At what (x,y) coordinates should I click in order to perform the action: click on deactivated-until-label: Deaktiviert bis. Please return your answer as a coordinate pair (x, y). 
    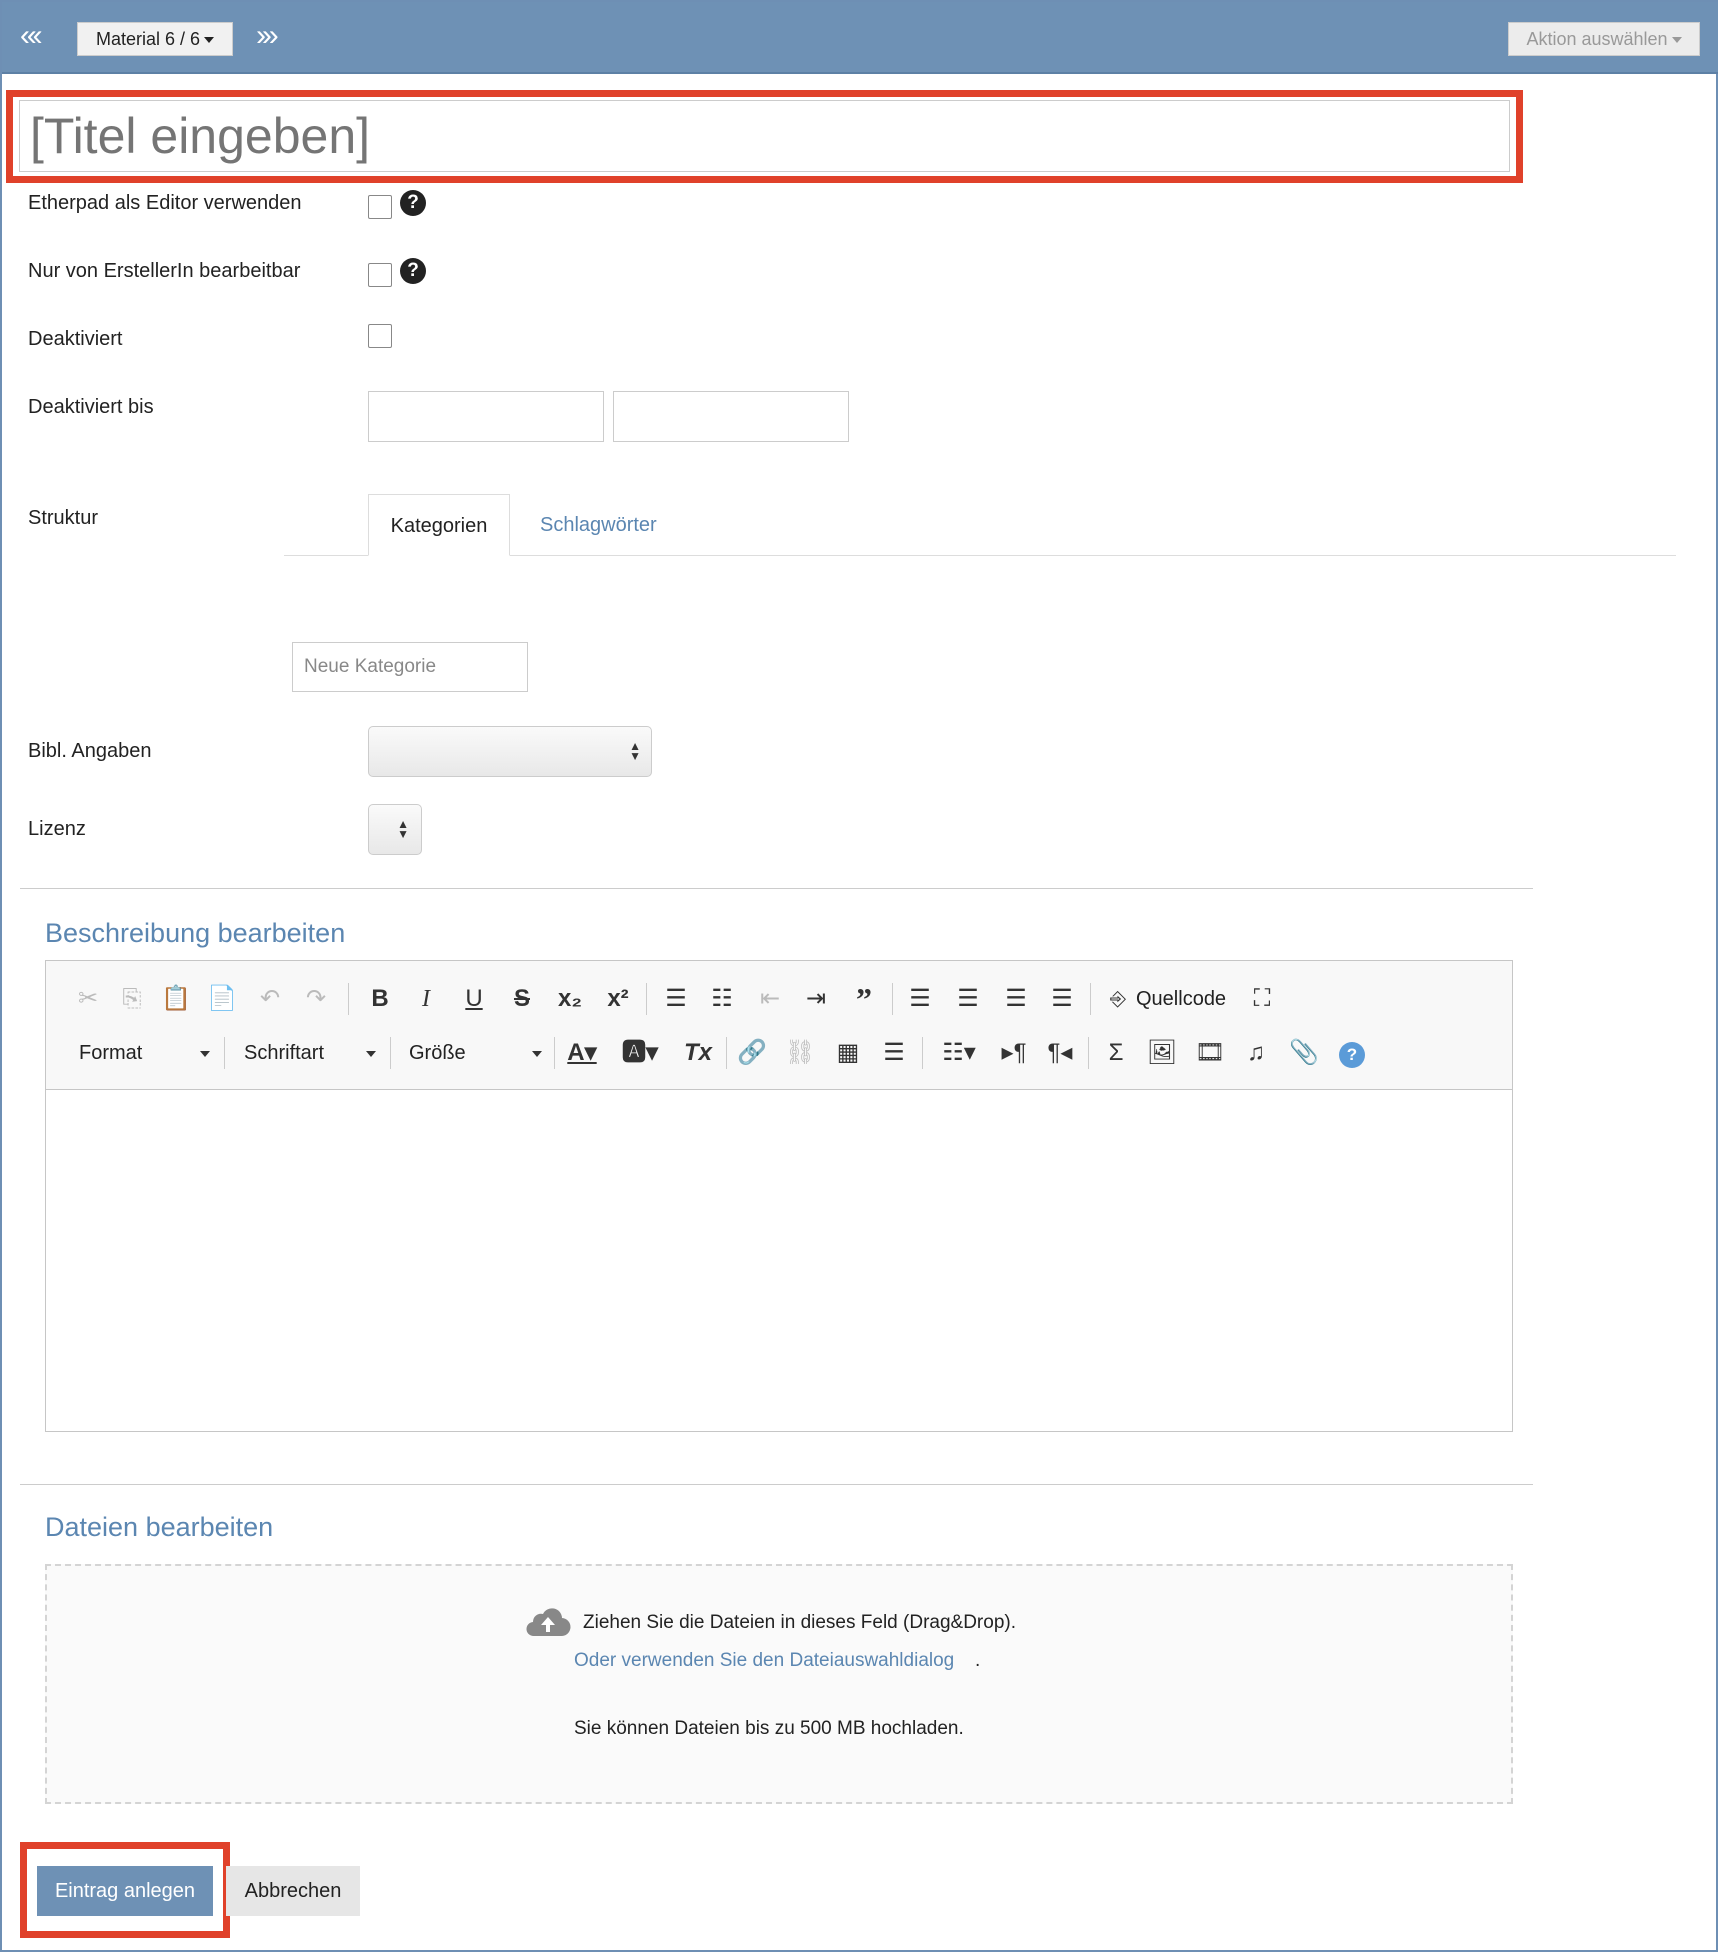
    Looking at the image, I should click on (91, 407).